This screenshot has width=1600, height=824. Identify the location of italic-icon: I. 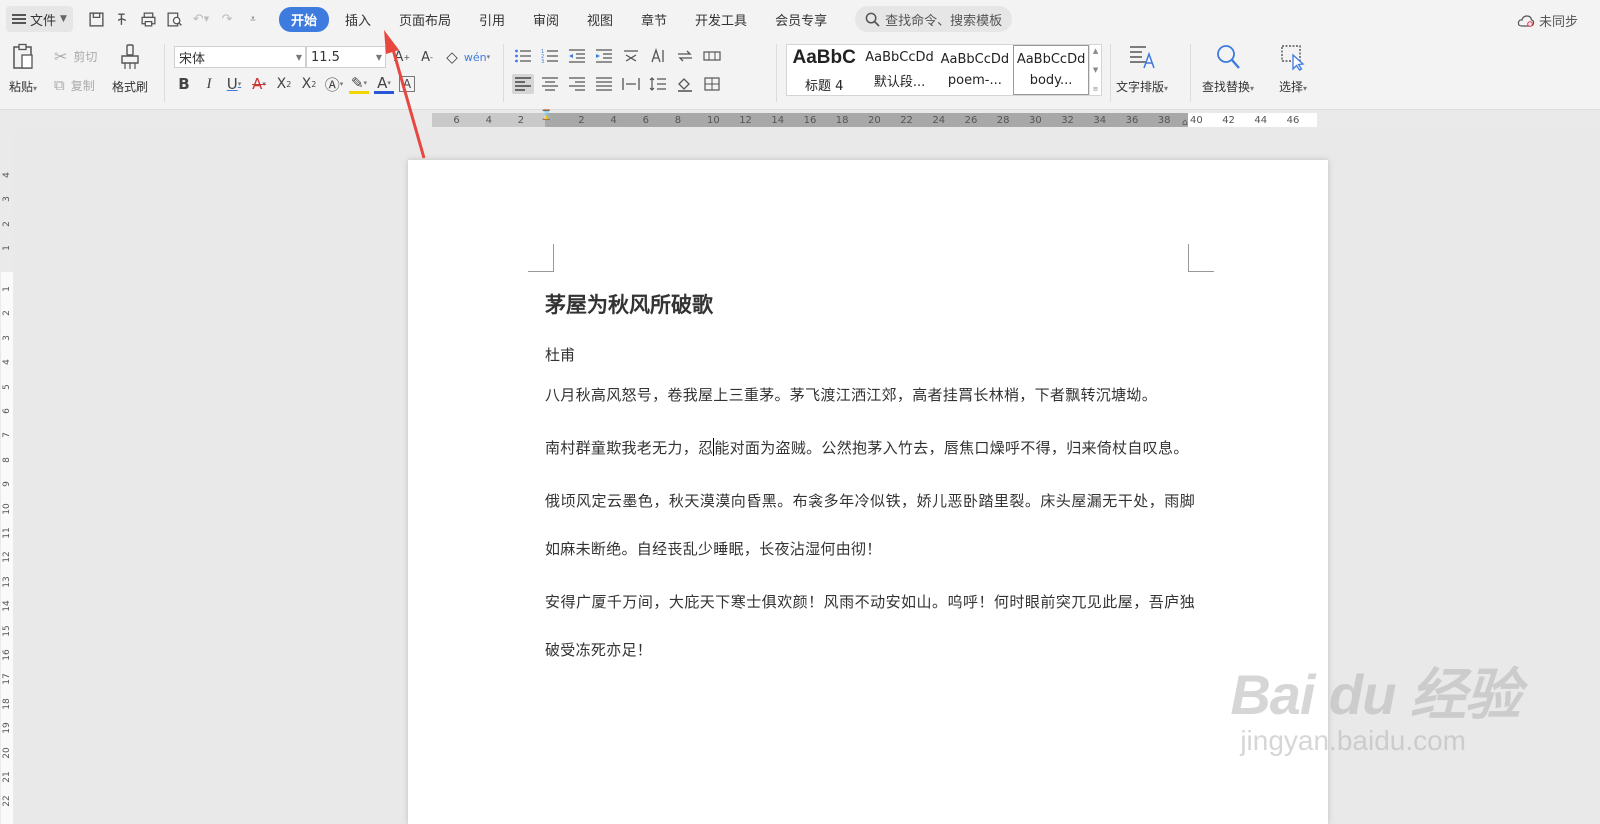
(209, 84).